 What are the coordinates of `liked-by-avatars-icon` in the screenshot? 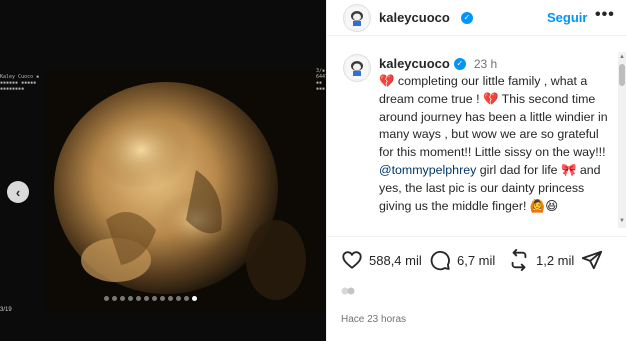 It's located at (348, 291).